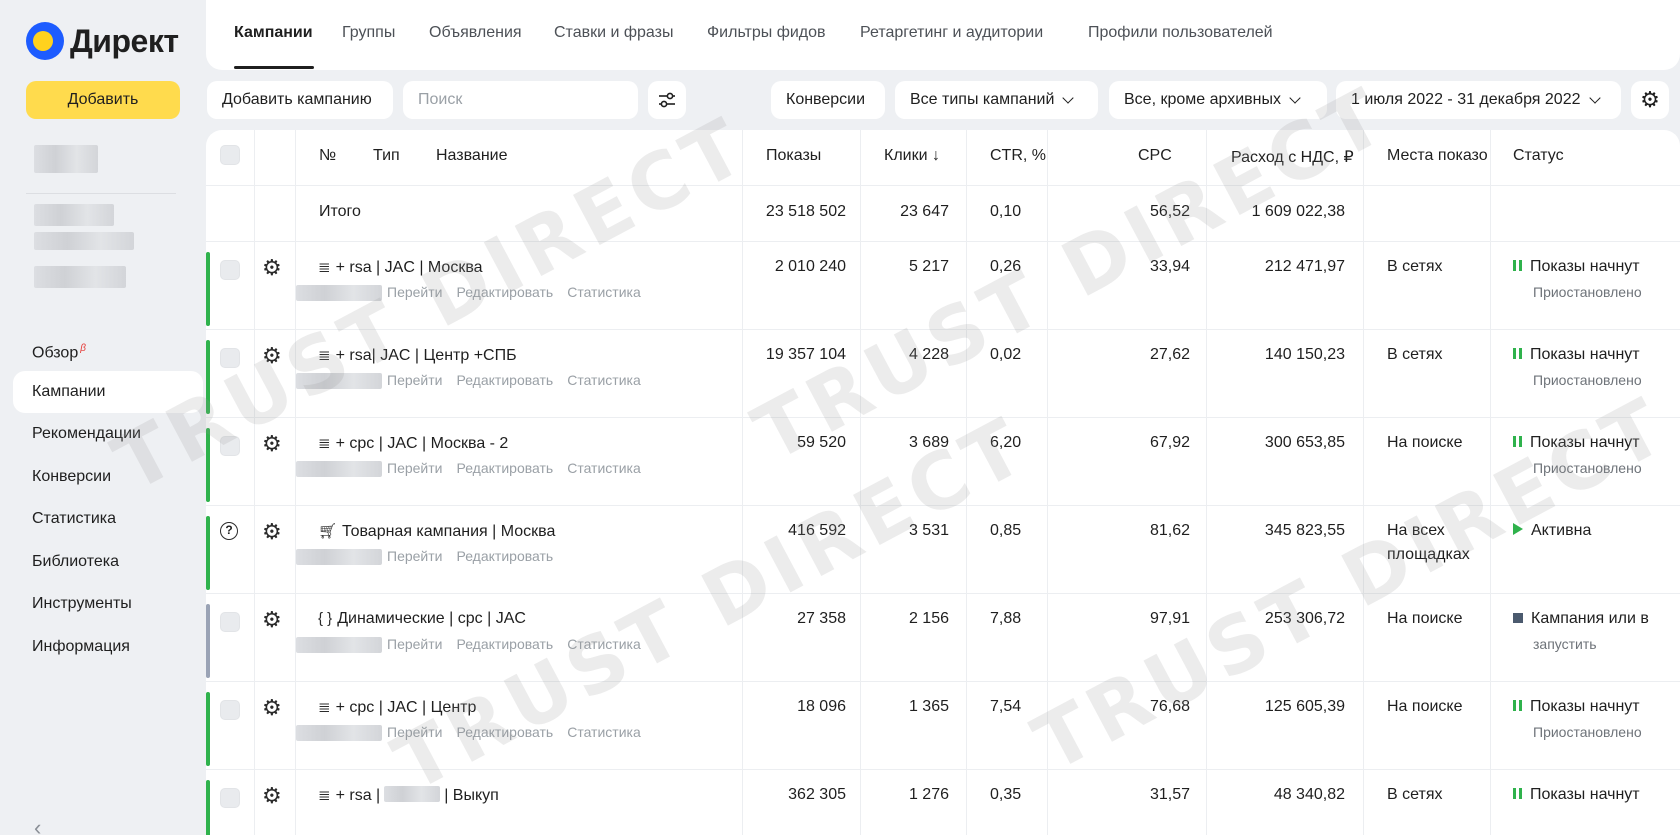 The height and width of the screenshot is (835, 1680). I want to click on help-icon: ?, so click(229, 531).